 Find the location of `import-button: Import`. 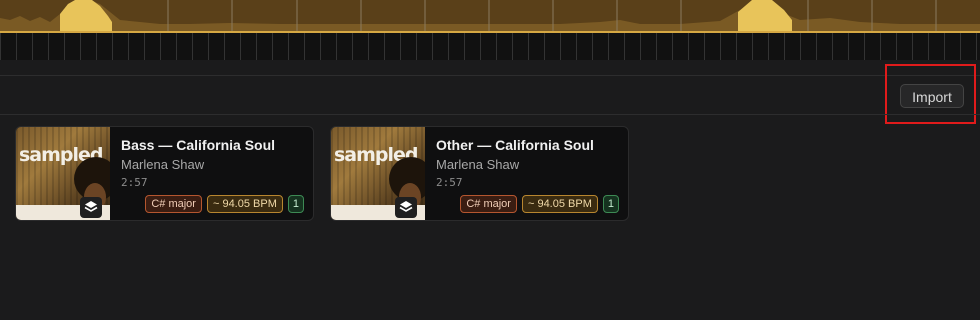

import-button: Import is located at coordinates (932, 96).